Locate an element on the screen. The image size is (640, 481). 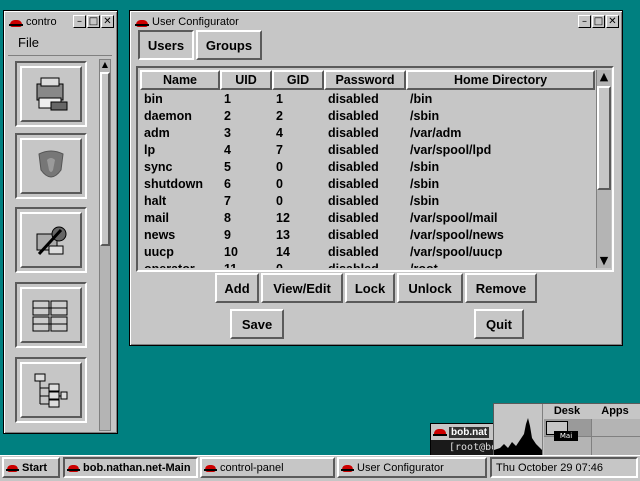
table-row: mail 8 12 disabled/var/spool/mail is located at coordinates (367, 218).